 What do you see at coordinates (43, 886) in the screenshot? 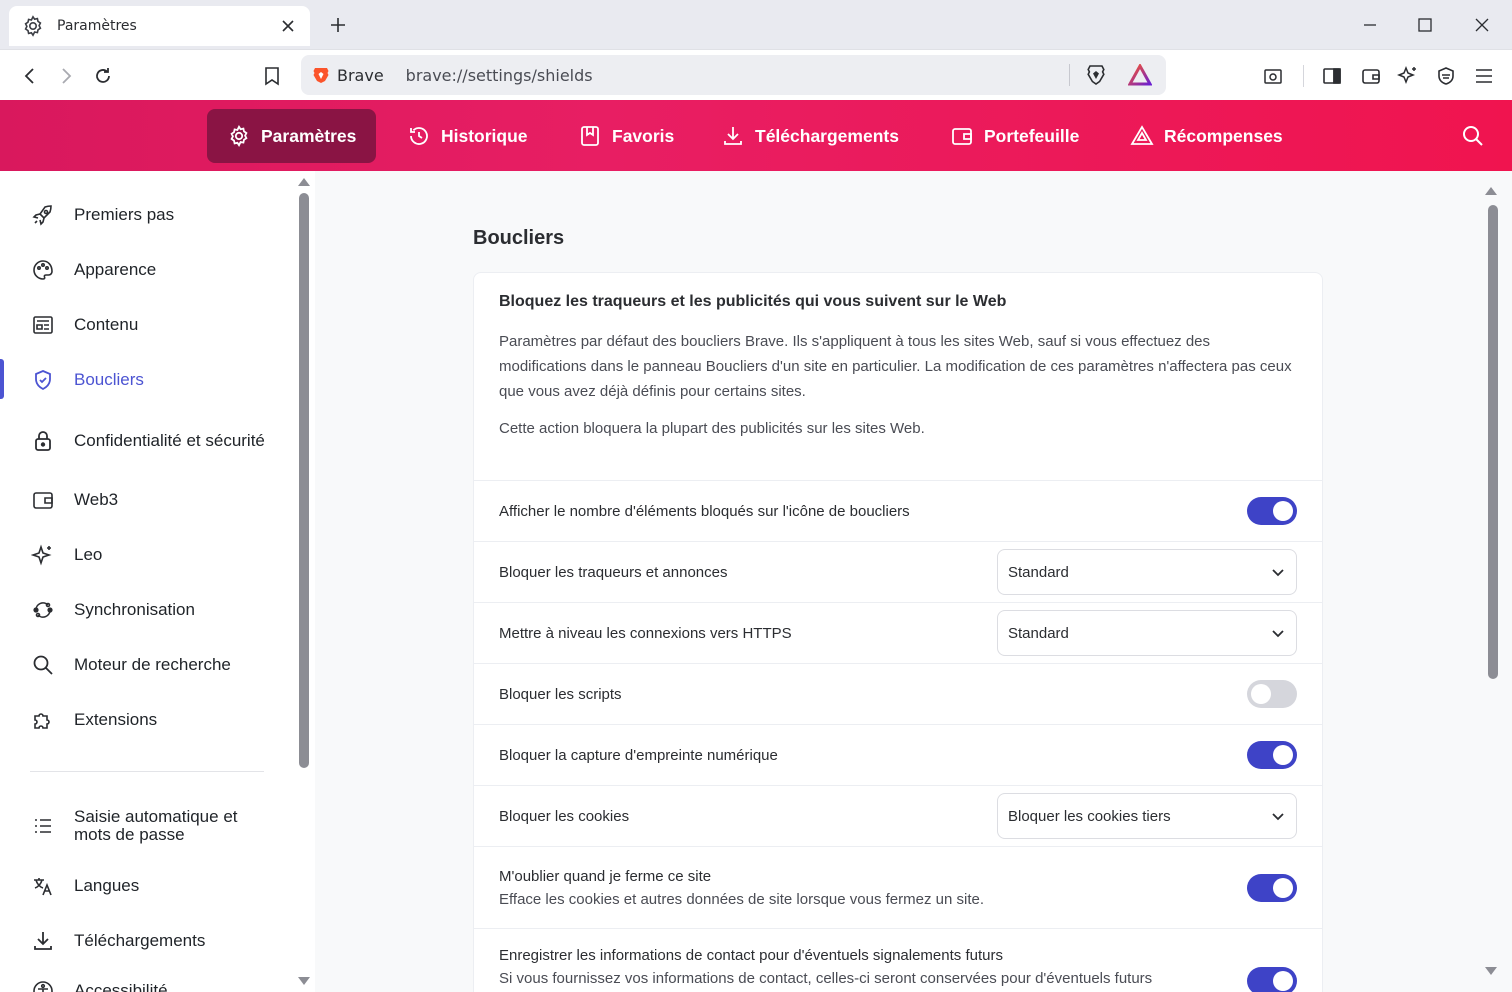
I see `translate-icon` at bounding box center [43, 886].